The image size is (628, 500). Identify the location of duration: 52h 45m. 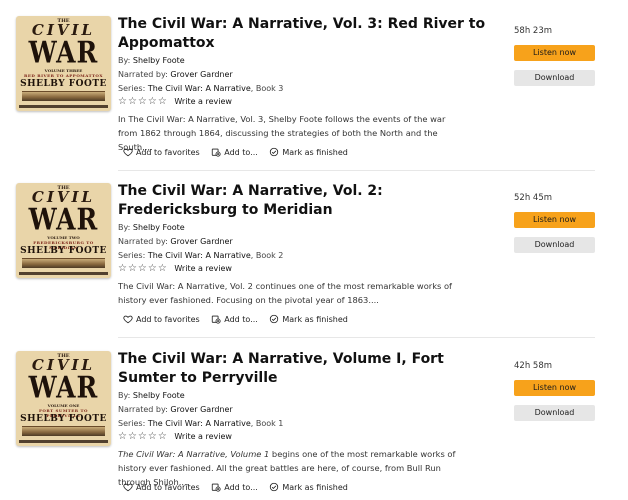
(533, 198).